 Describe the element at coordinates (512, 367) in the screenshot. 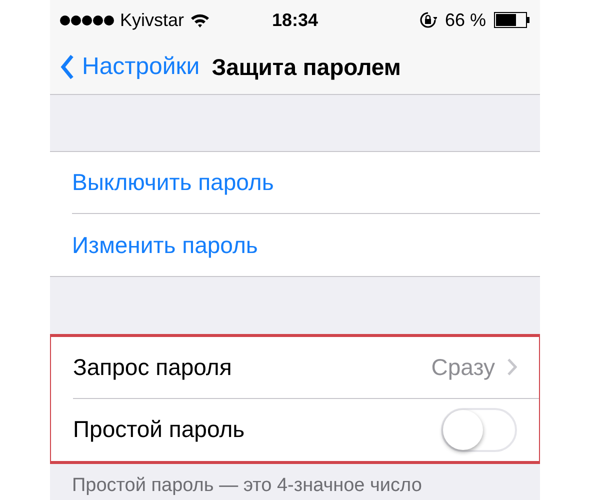

I see `chevron-icon` at that location.